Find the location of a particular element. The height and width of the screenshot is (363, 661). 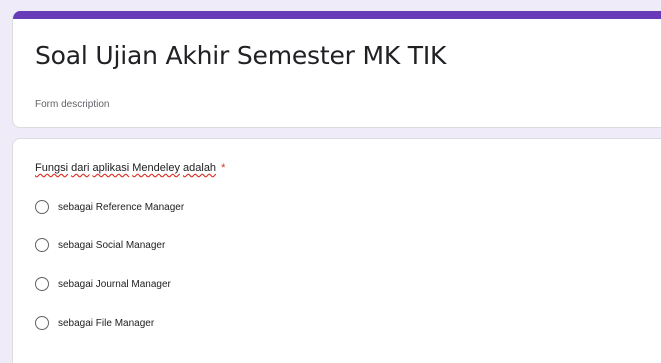

option-reference-manager: sebagai Reference Manager is located at coordinates (109, 207).